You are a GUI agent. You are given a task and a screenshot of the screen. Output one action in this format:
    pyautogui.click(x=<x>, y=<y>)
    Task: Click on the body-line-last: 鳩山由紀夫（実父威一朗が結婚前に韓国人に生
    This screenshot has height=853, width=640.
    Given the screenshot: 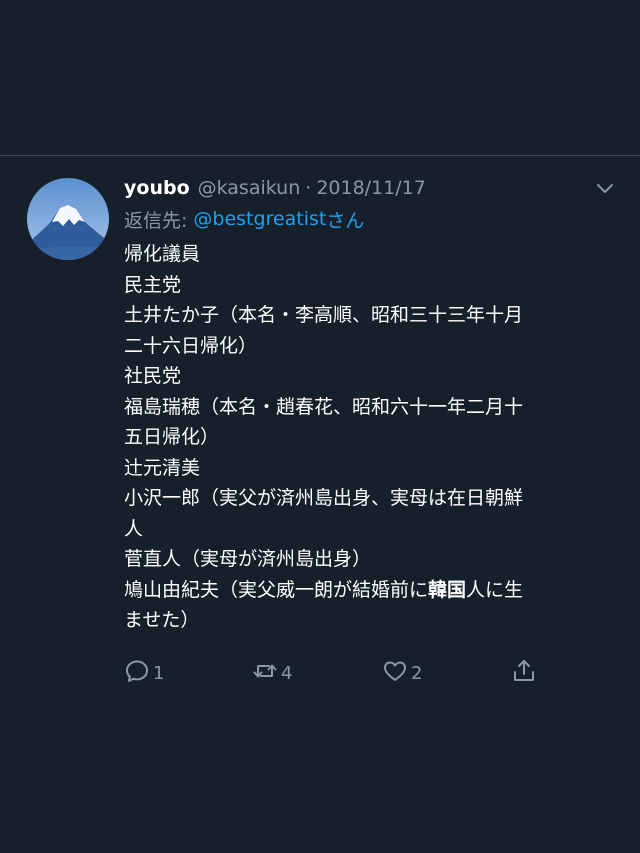 What is the action you would take?
    pyautogui.click(x=364, y=590)
    